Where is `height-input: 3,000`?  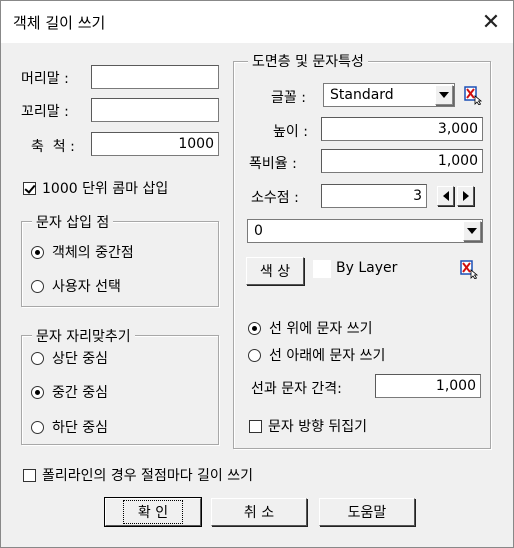
height-input: 3,000 is located at coordinates (402, 129).